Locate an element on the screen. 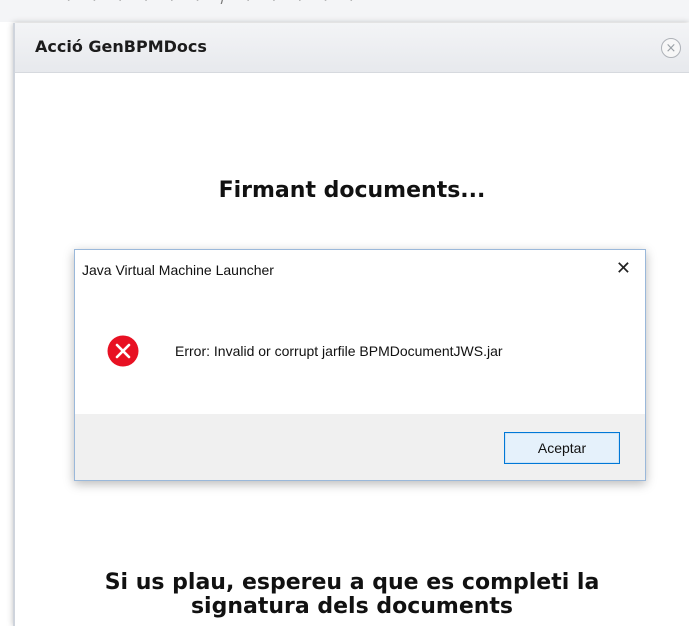  jvm-title: Java Virtual Machine Launcher is located at coordinates (178, 270).